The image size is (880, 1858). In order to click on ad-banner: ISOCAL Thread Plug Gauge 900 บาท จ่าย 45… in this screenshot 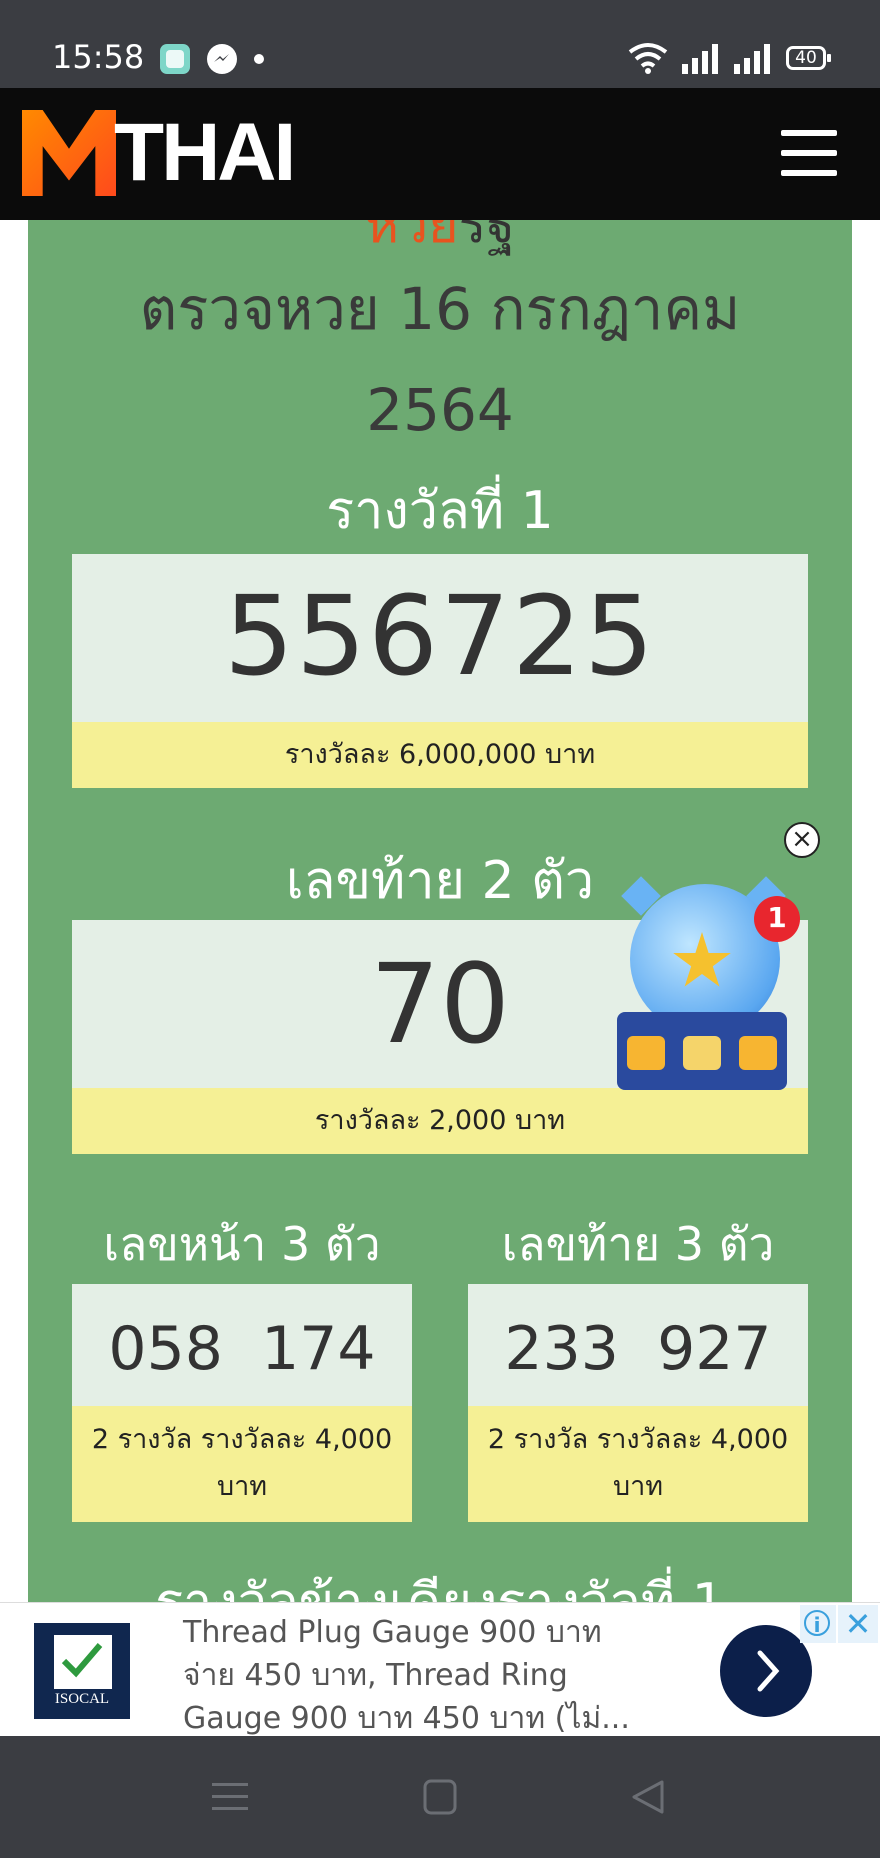, I will do `click(440, 1669)`.